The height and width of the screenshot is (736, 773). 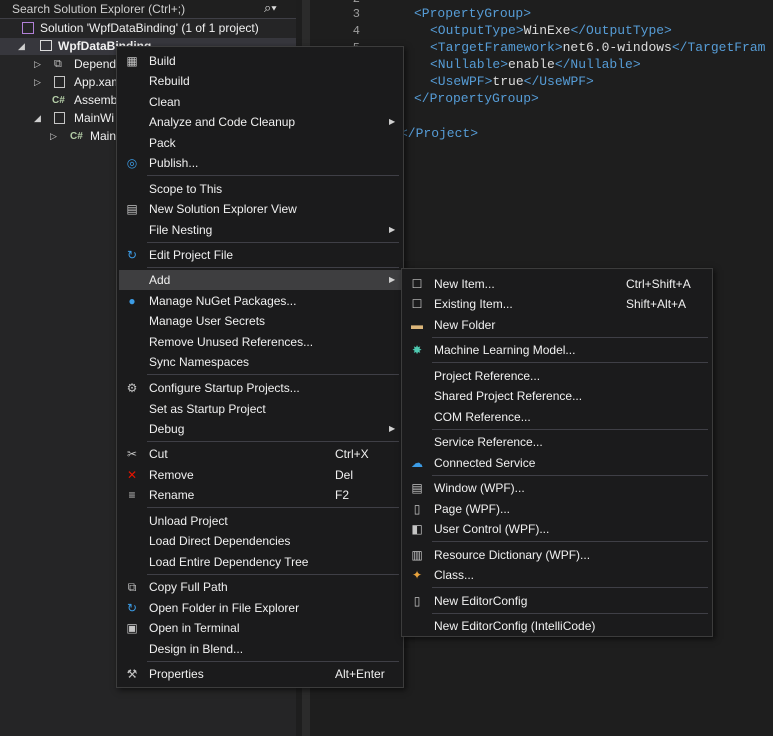 What do you see at coordinates (98, 82) in the screenshot?
I see `tree-item-label: App.xam` at bounding box center [98, 82].